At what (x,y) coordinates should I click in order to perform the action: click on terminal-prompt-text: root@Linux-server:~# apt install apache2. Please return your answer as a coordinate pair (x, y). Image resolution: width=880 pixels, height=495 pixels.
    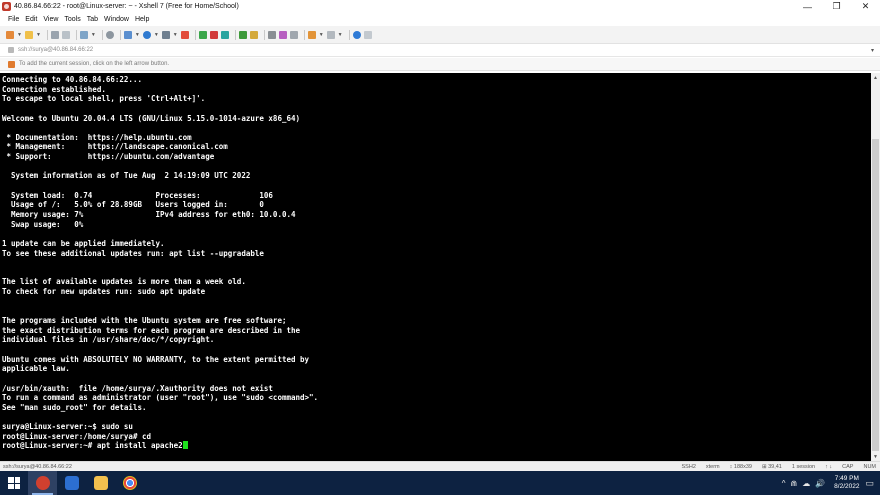
    Looking at the image, I should click on (92, 446).